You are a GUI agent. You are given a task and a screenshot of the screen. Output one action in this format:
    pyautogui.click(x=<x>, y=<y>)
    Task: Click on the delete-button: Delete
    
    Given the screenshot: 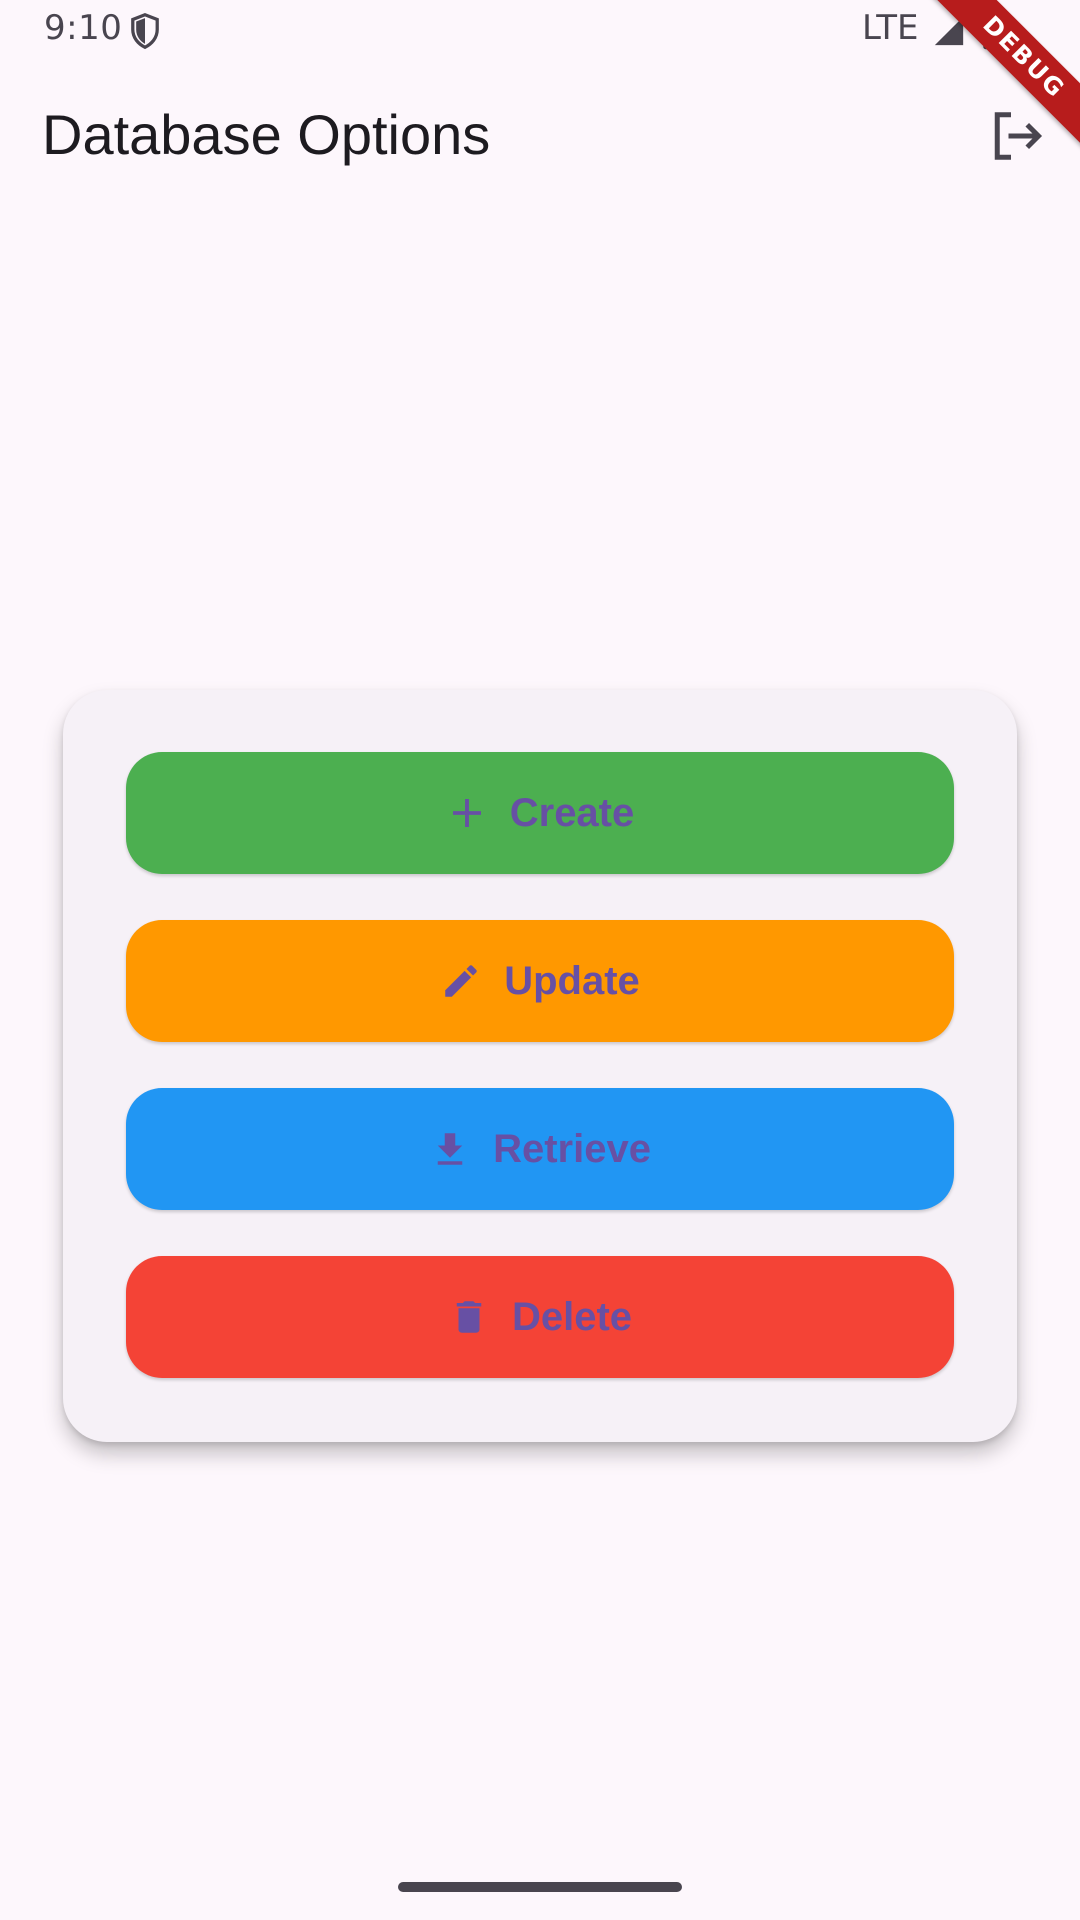 What is the action you would take?
    pyautogui.click(x=540, y=1317)
    